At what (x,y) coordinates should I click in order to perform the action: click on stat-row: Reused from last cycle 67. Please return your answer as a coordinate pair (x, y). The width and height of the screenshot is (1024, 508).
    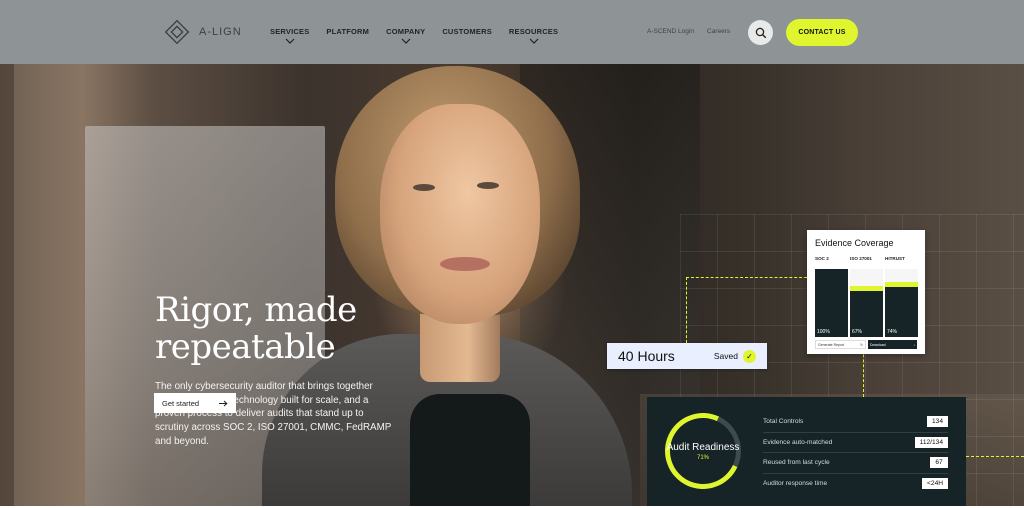
    Looking at the image, I should click on (855, 463).